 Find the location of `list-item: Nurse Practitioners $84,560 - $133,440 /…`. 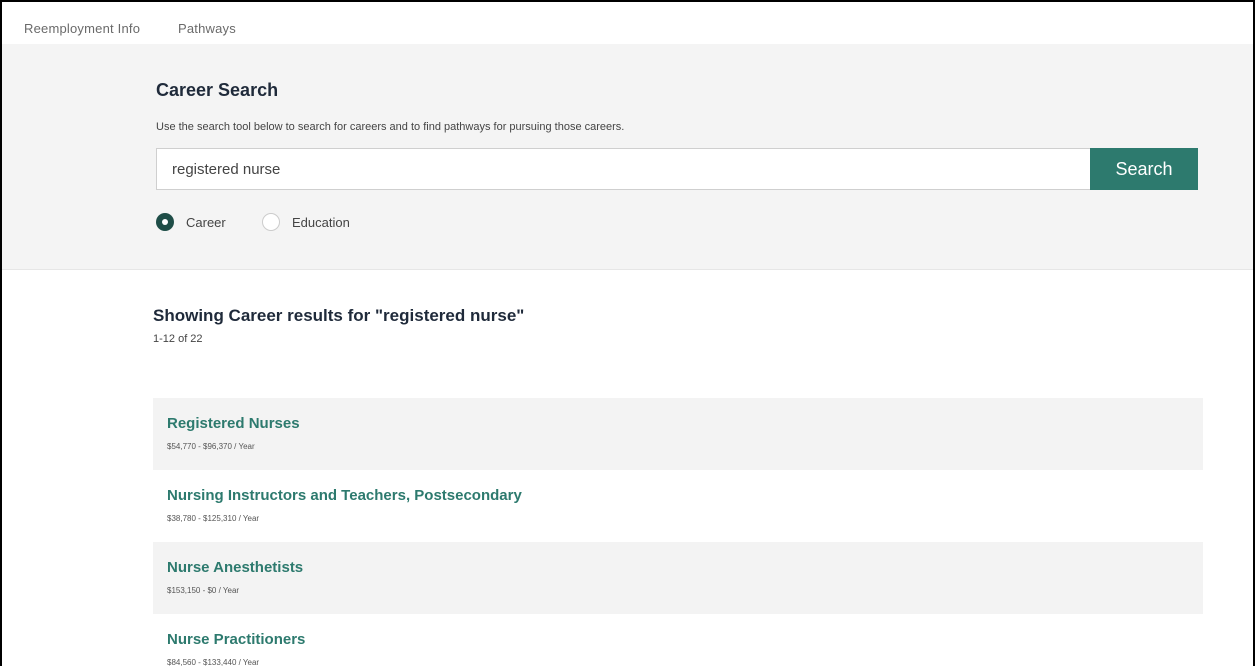

list-item: Nurse Practitioners $84,560 - $133,440 /… is located at coordinates (678, 640).